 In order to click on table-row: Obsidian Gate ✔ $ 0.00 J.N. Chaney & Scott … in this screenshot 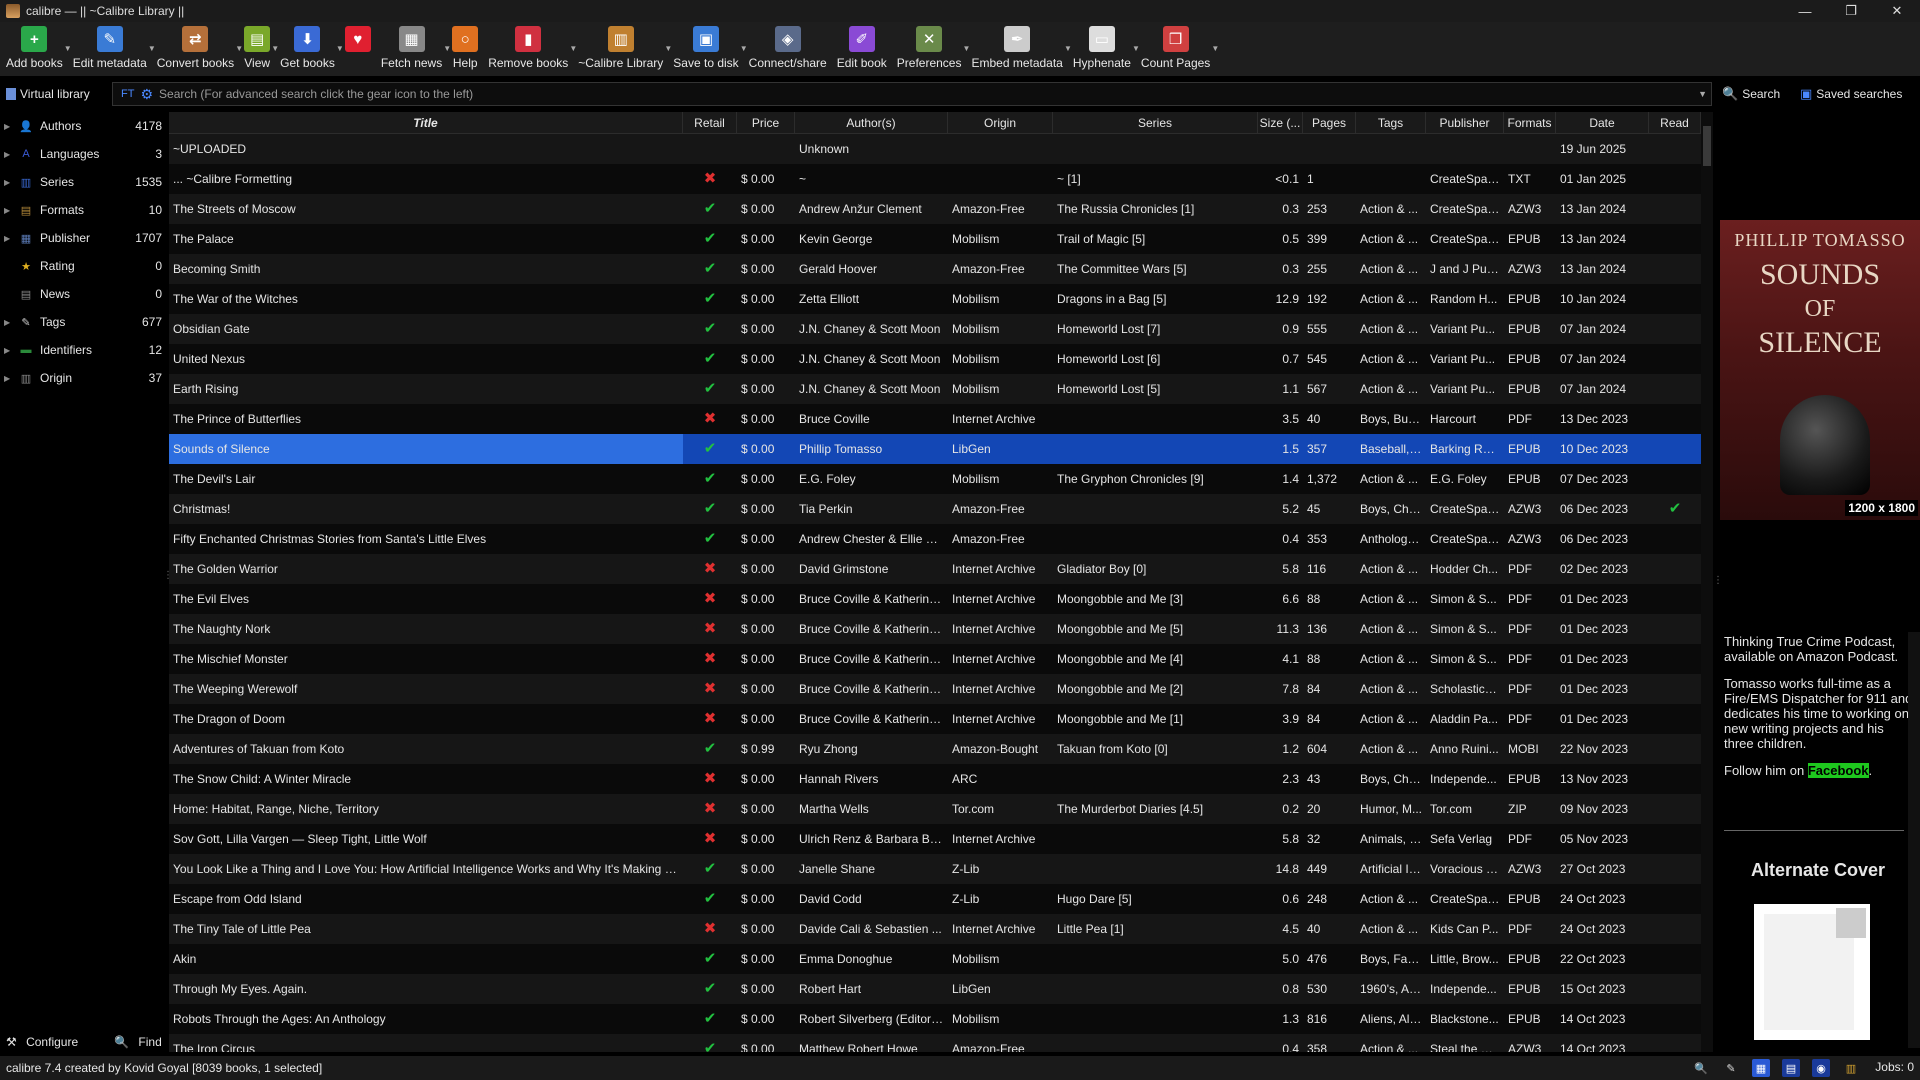, I will do `click(935, 329)`.